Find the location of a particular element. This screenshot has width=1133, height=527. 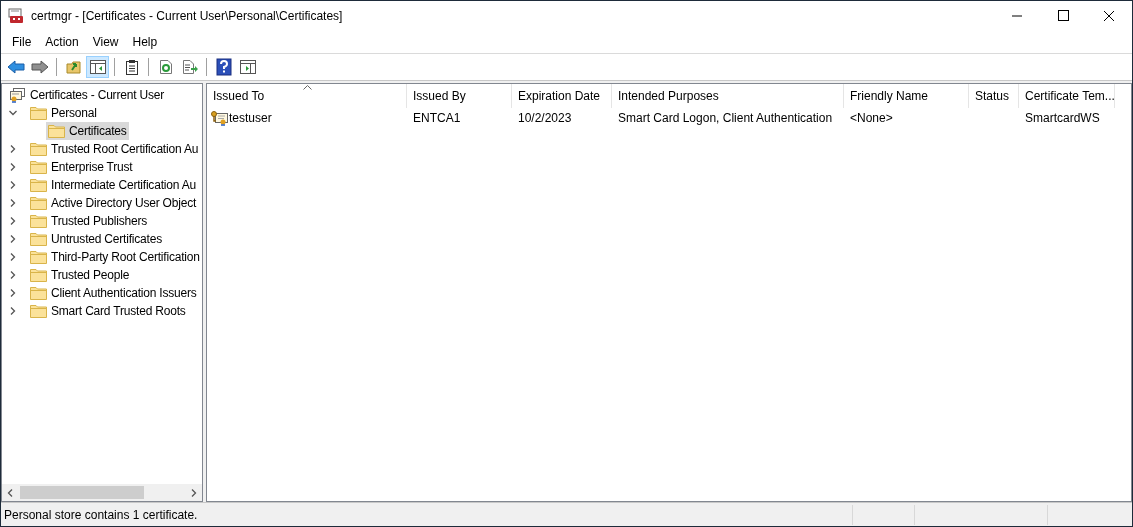

column-header: Friendly Name is located at coordinates (906, 96).